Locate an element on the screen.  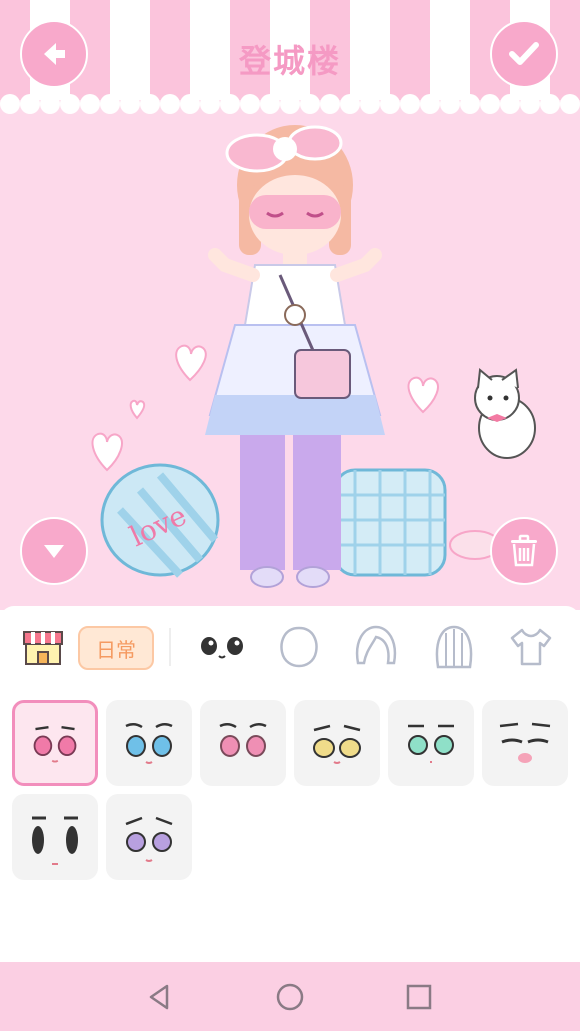
shop-icon is located at coordinates (43, 648).